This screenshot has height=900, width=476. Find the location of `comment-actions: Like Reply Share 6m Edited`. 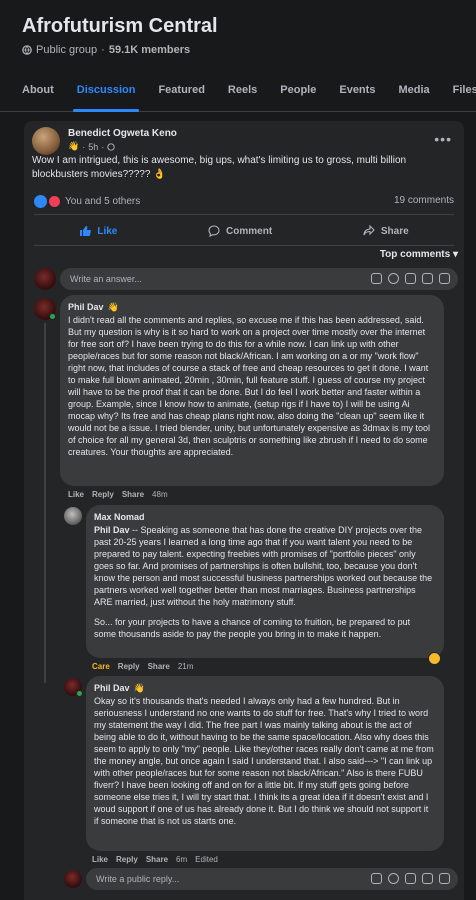

comment-actions: Like Reply Share 6m Edited is located at coordinates (155, 859).